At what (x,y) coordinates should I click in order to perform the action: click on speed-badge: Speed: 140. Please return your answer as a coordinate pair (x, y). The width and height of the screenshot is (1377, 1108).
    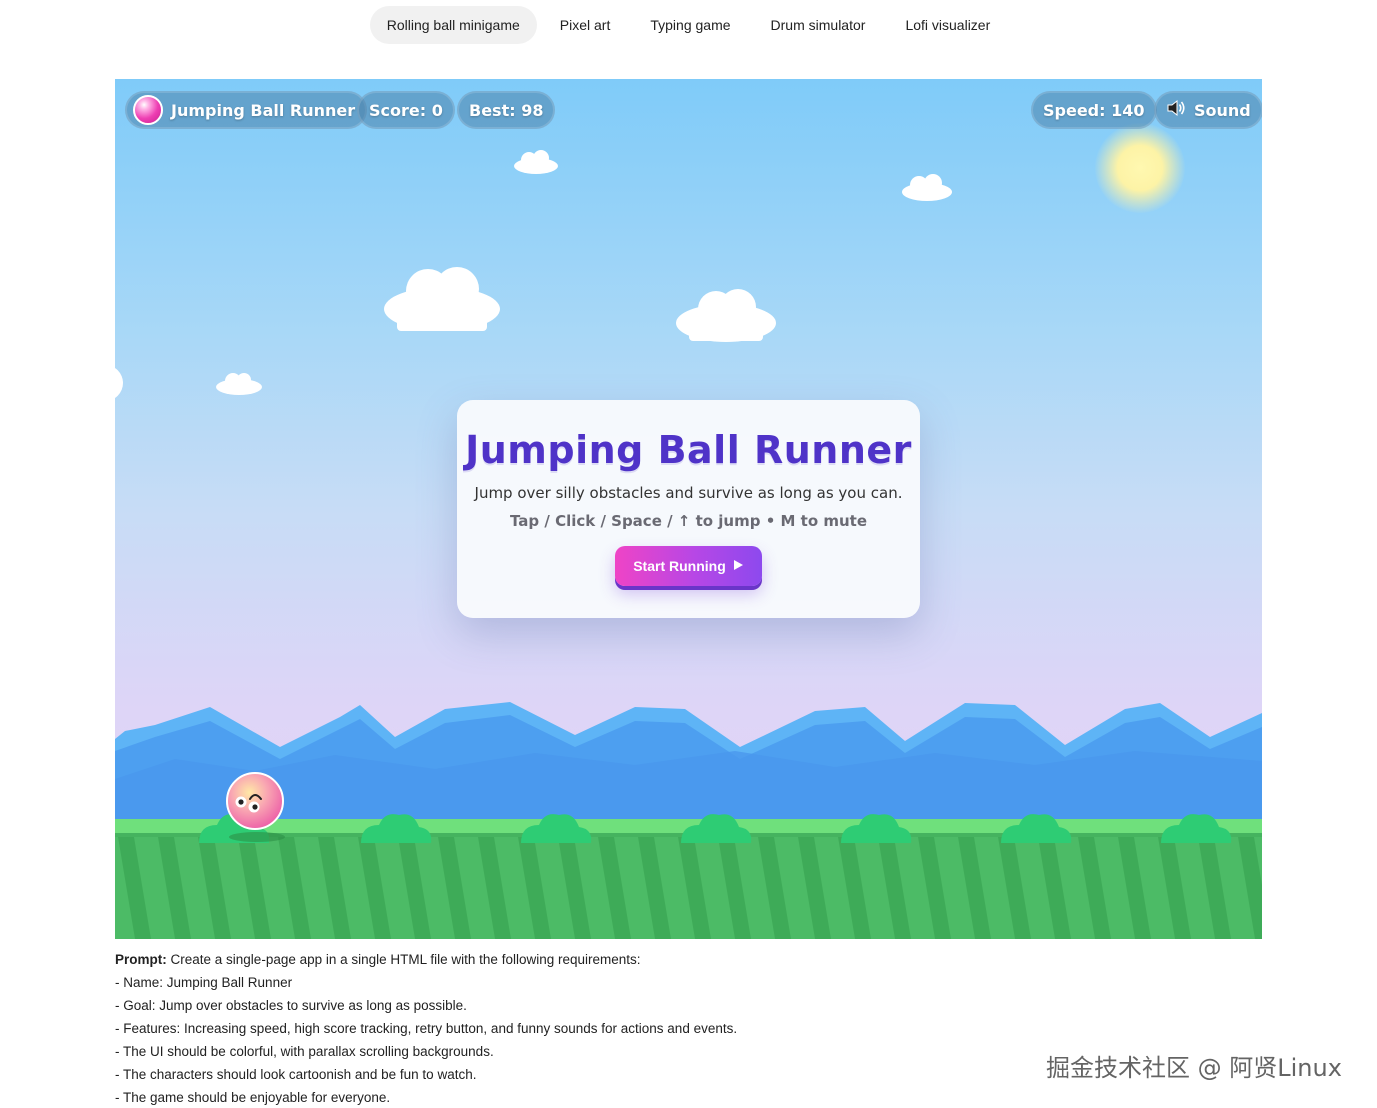
    Looking at the image, I should click on (1094, 110).